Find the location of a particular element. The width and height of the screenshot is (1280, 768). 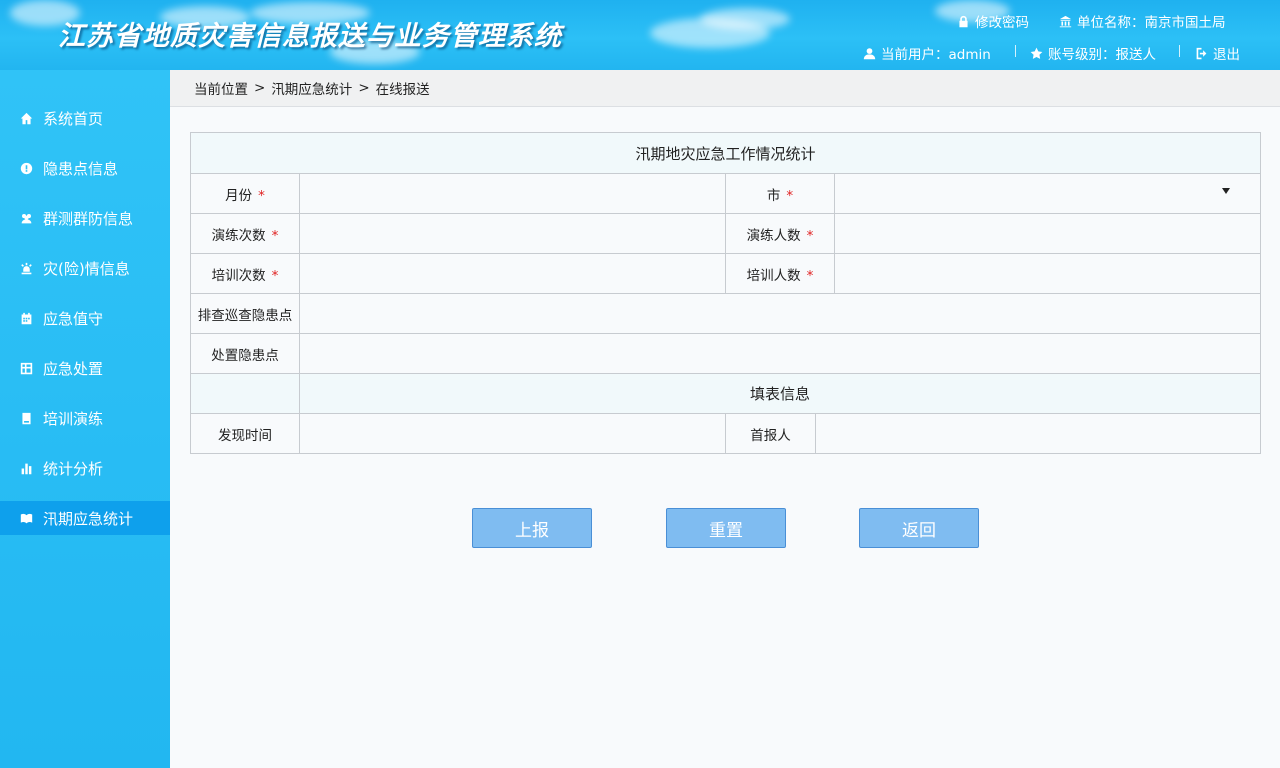

reset-button: 重置 is located at coordinates (726, 528).